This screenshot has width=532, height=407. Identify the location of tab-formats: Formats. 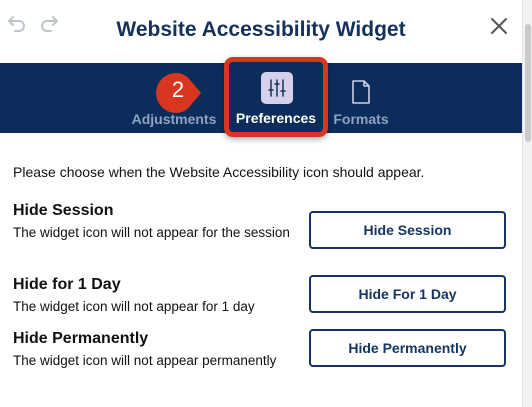
(361, 98).